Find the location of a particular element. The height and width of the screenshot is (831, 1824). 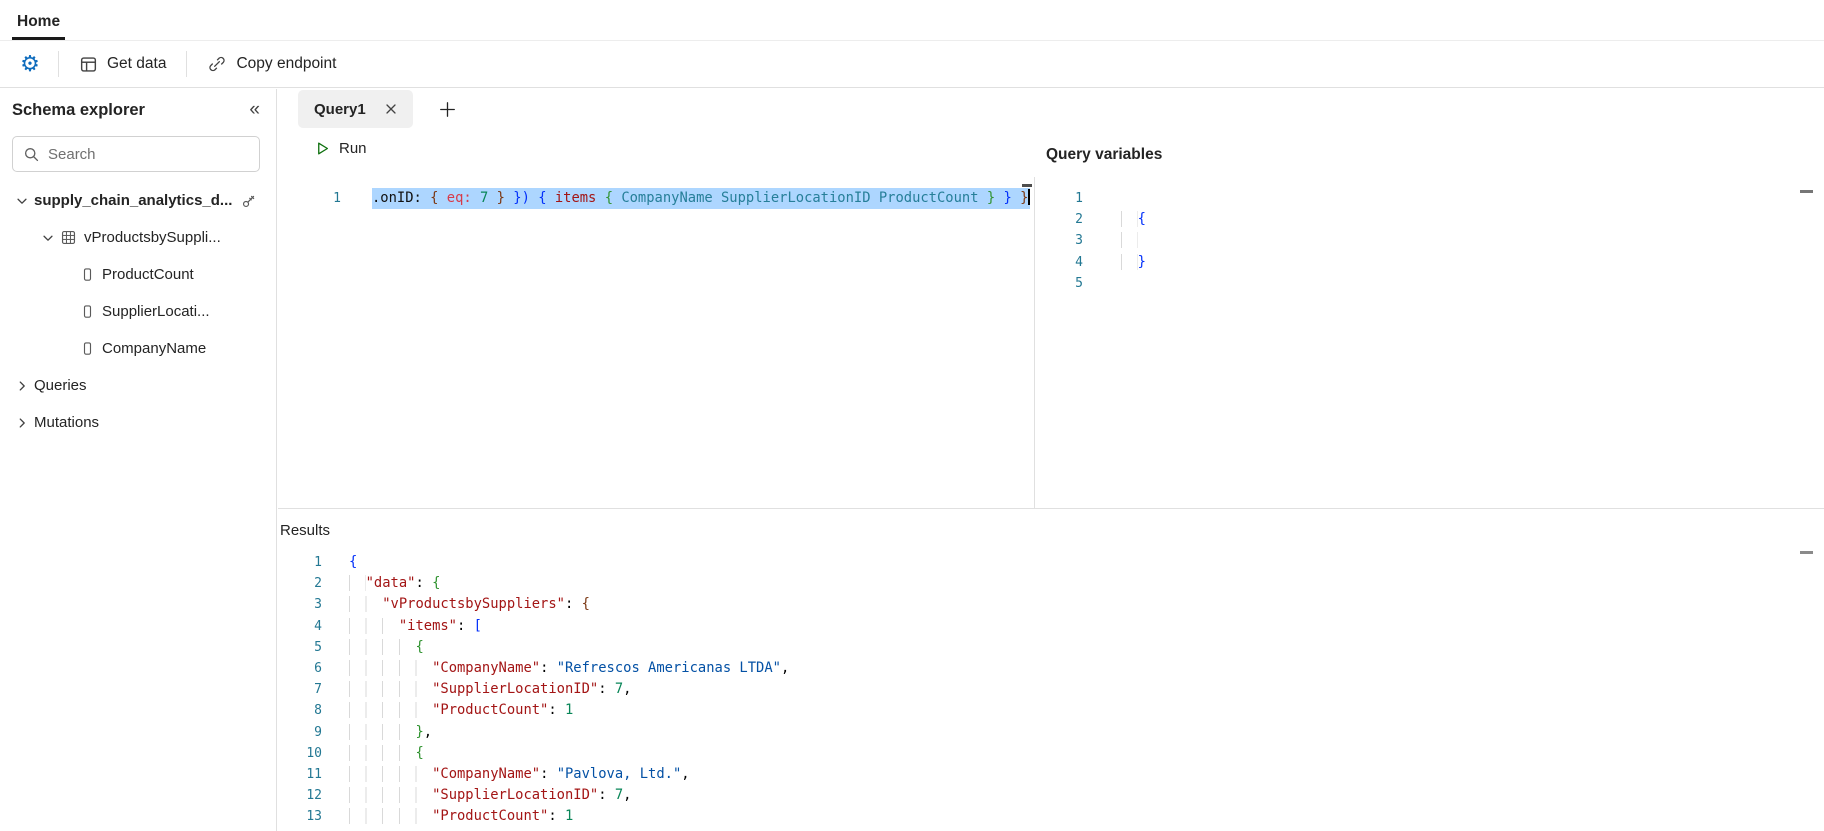

line-number-gutter: 1 is located at coordinates (337, 198).